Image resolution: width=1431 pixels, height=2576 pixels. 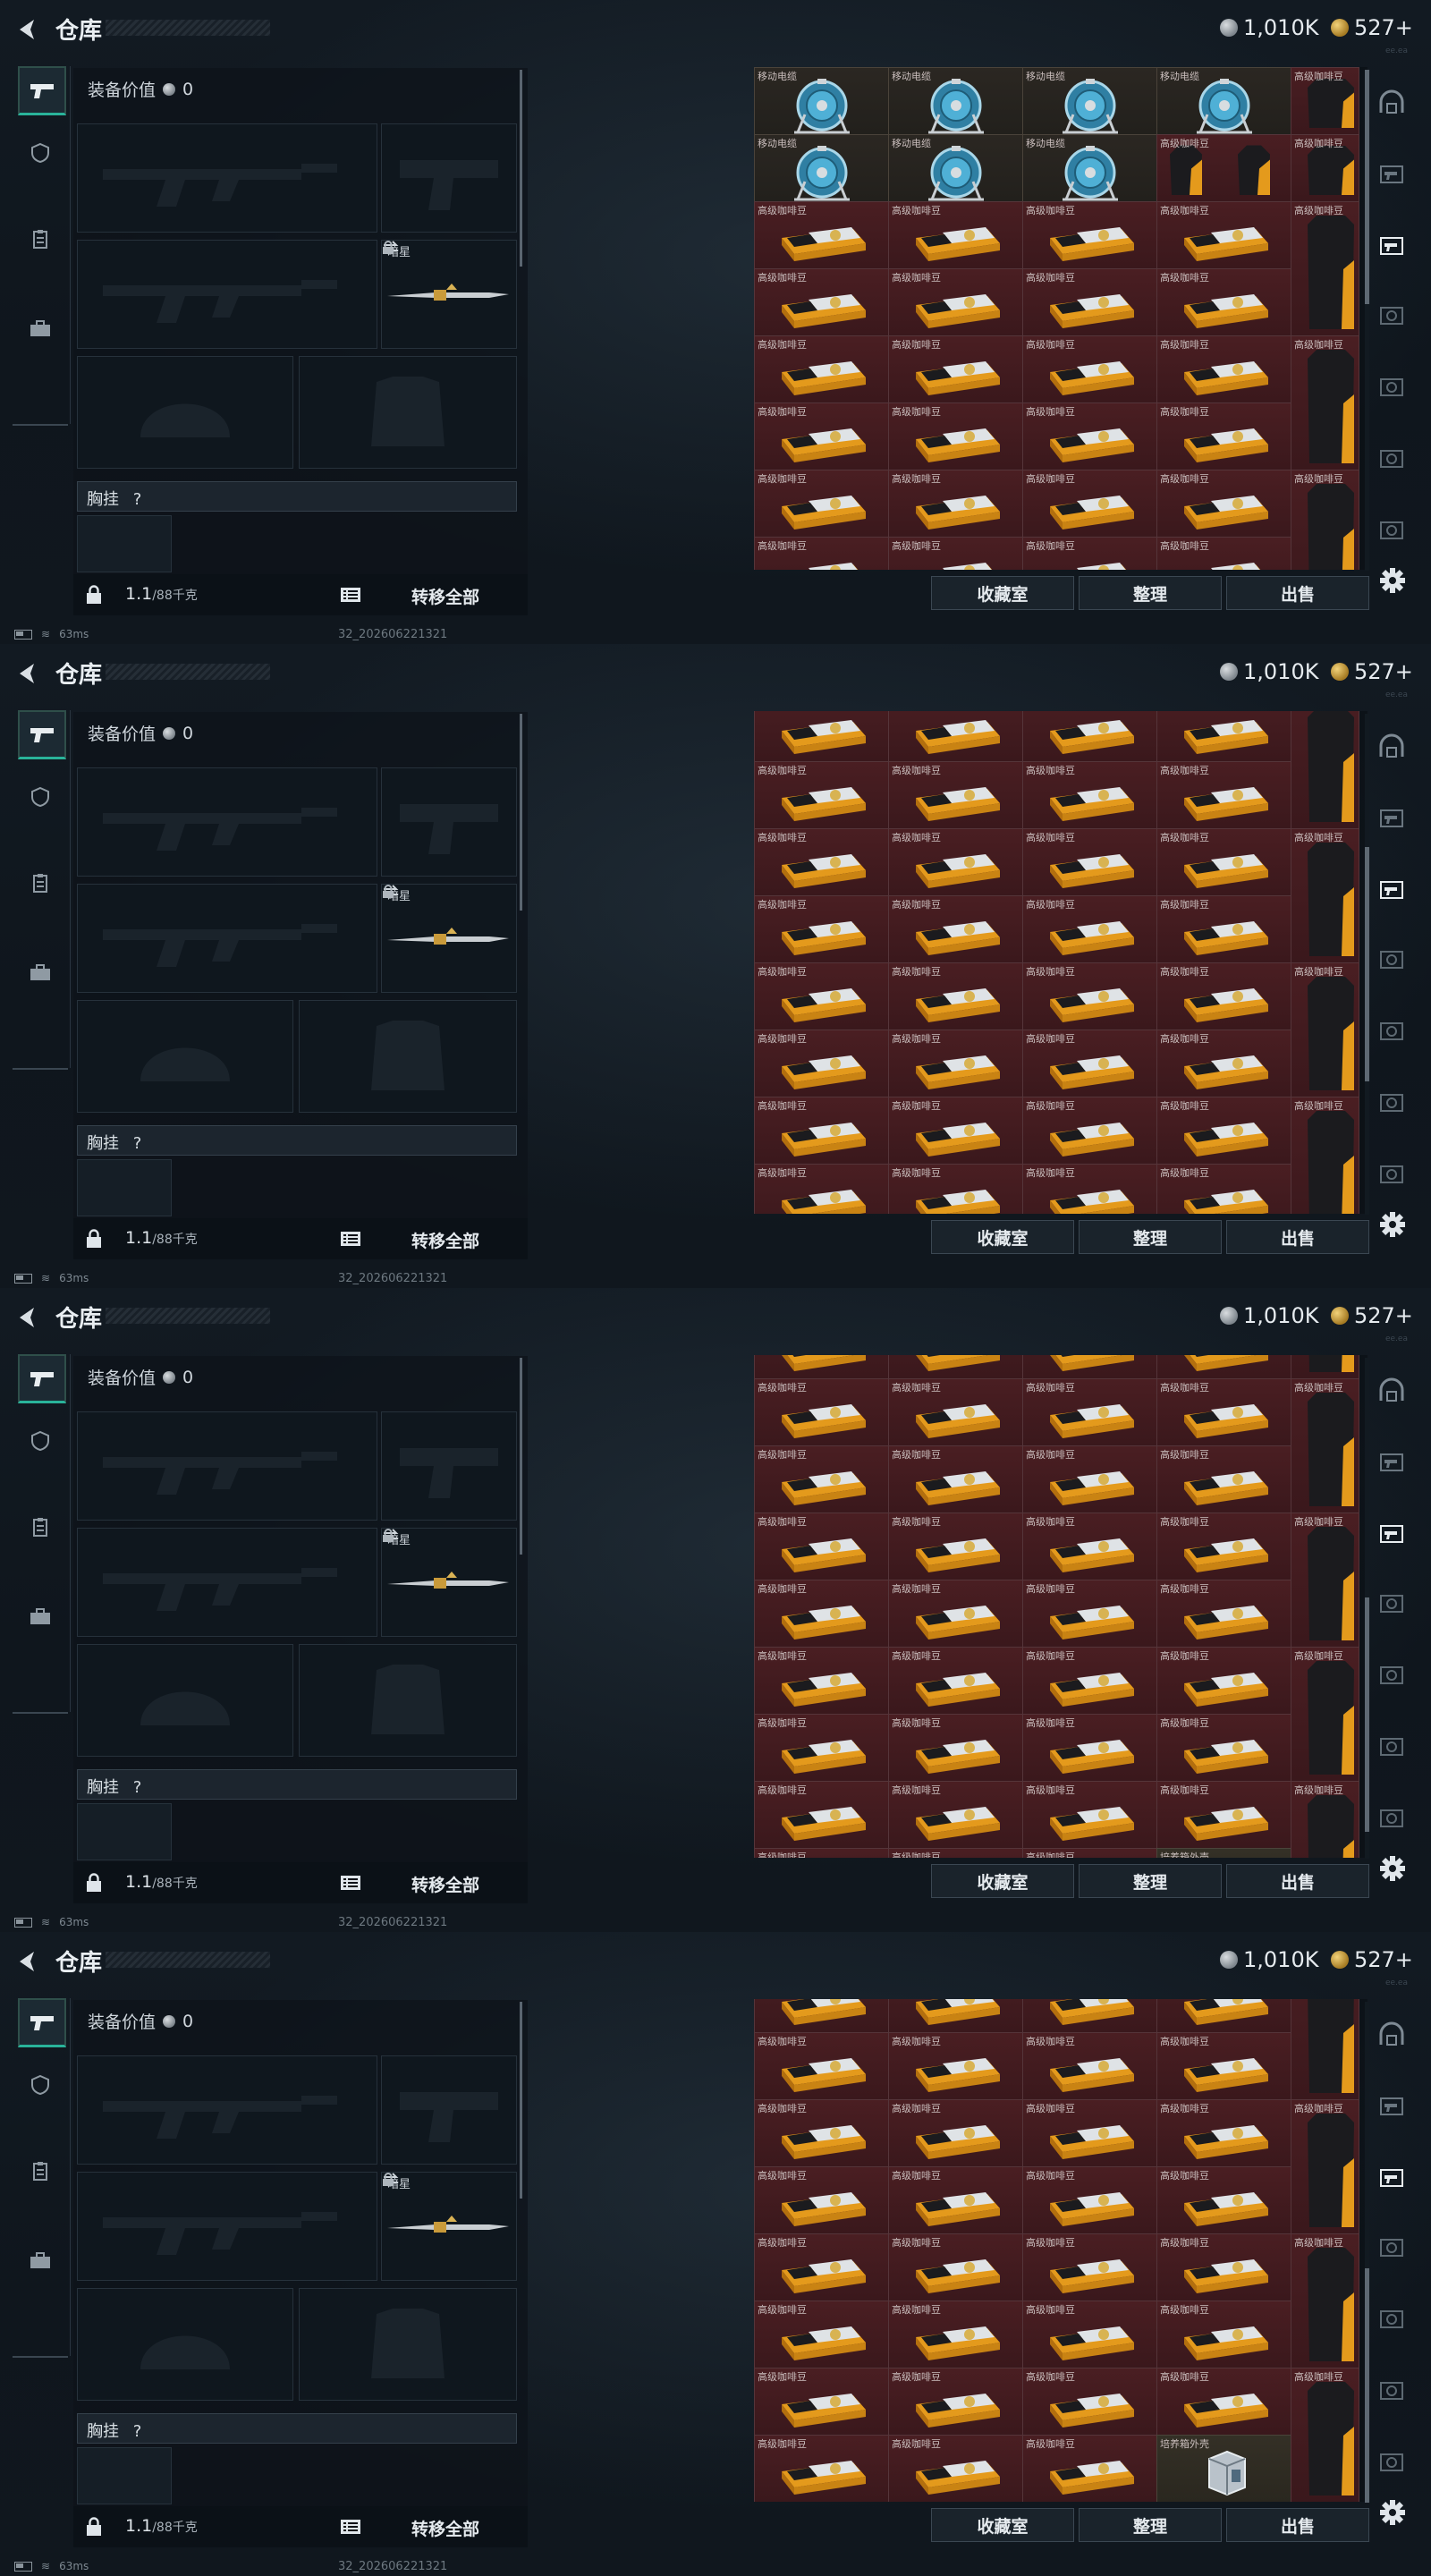 I want to click on secondary-weapon-slot, so click(x=227, y=294).